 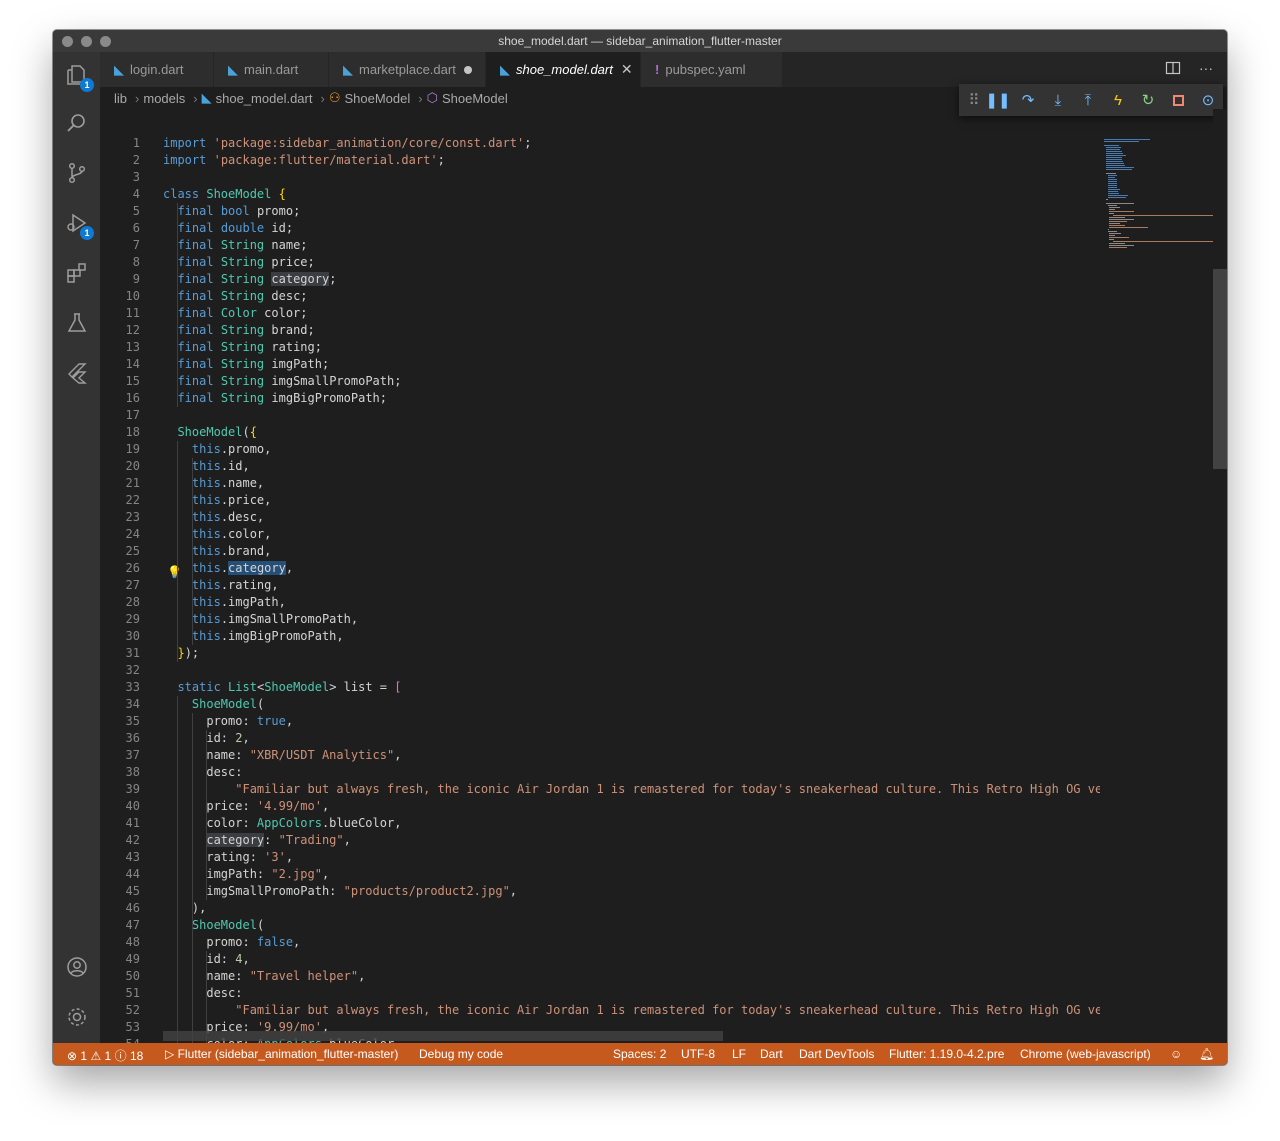 I want to click on code-line: ),, so click(x=184, y=908).